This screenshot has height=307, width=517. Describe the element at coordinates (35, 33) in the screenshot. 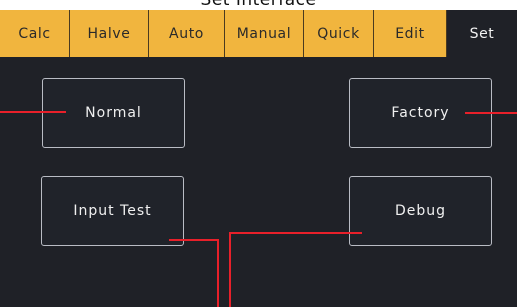

I see `tab-calc: Calc` at that location.